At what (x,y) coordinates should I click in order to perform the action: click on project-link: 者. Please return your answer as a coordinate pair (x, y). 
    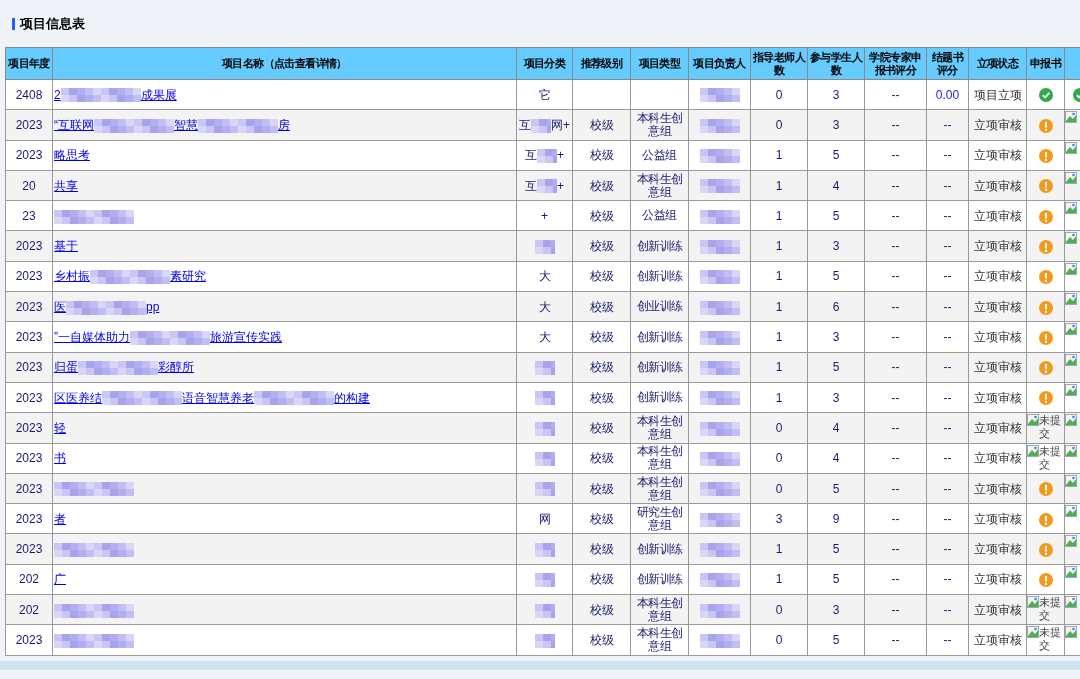
    Looking at the image, I should click on (60, 518).